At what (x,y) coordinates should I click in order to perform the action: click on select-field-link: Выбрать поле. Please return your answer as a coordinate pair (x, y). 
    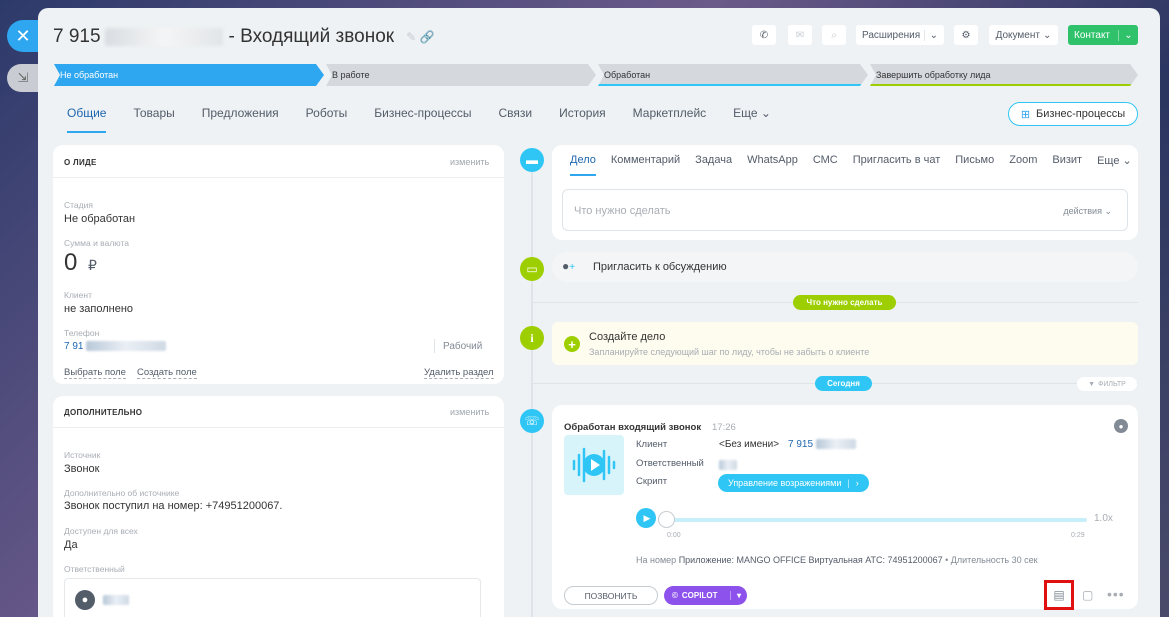
    Looking at the image, I should click on (95, 373).